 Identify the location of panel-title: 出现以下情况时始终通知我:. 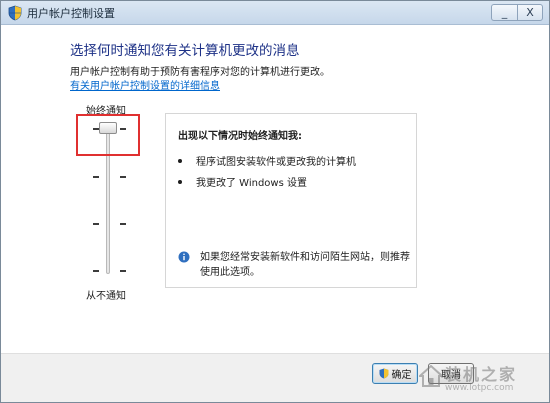
(240, 136).